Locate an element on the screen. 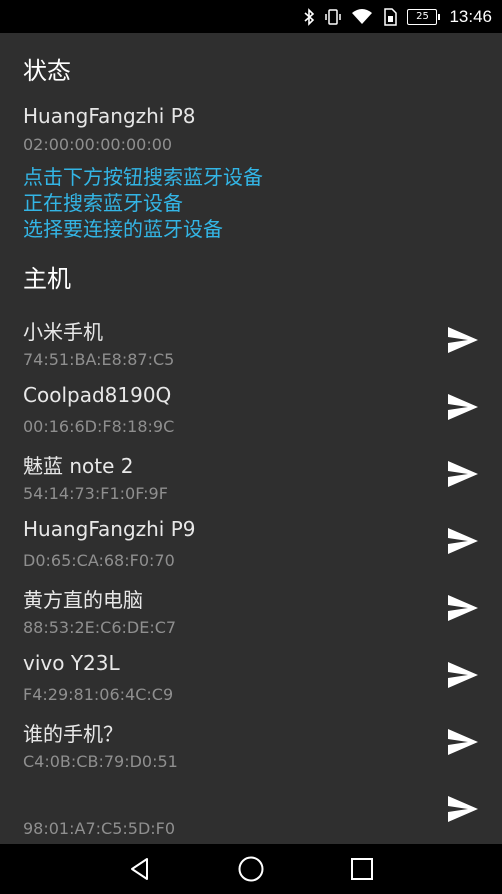  device-row: 谁的手机？ C4:0B:CB:79:D0:51 is located at coordinates (251, 751).